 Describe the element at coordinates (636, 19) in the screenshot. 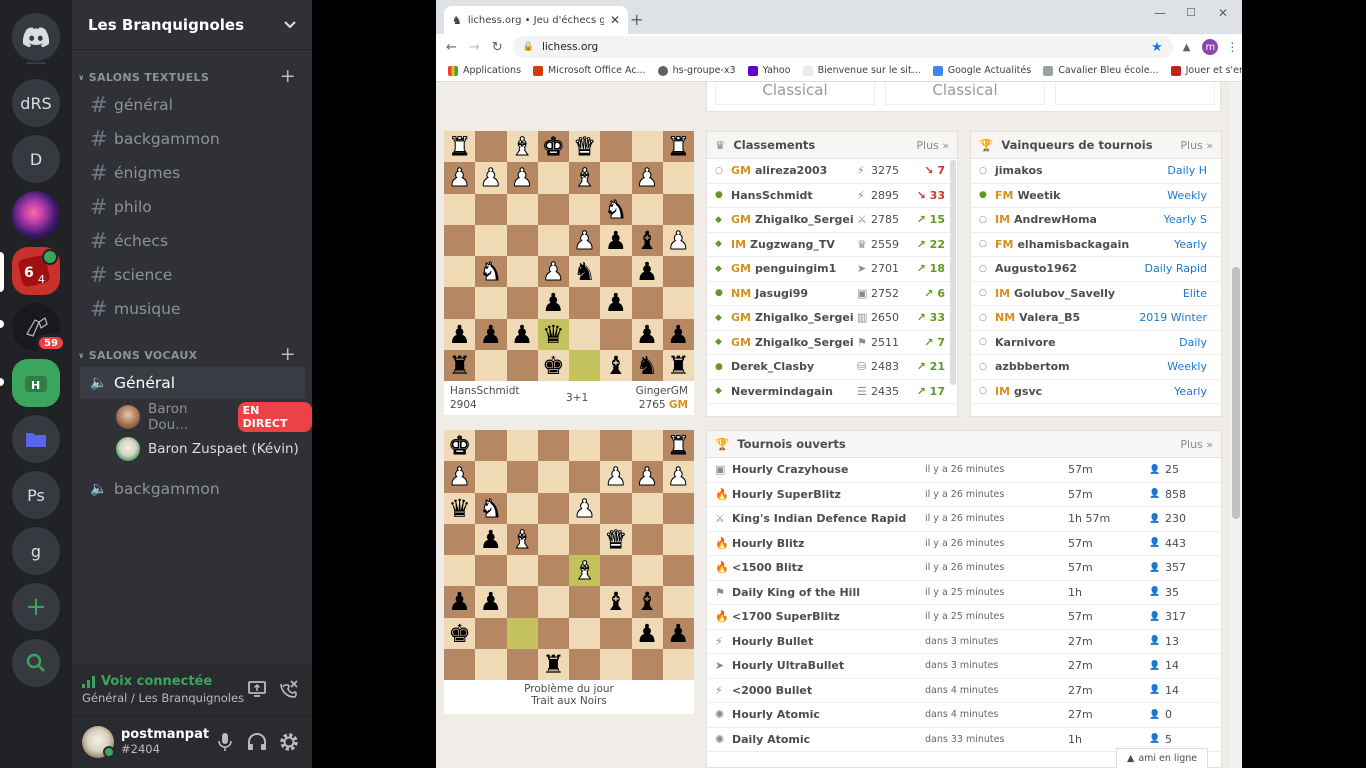

I see `new-tab-icon: +` at that location.